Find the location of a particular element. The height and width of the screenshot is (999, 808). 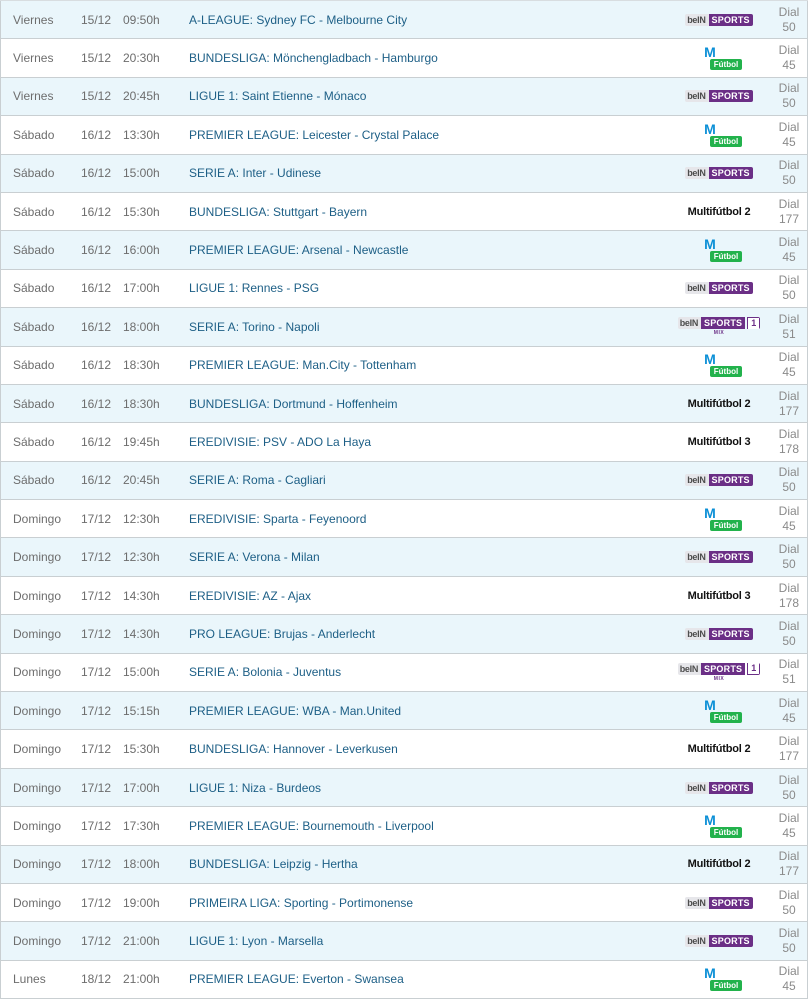

bein-sports-logo-mark: beIN SPORTS 1 is located at coordinates (719, 668).